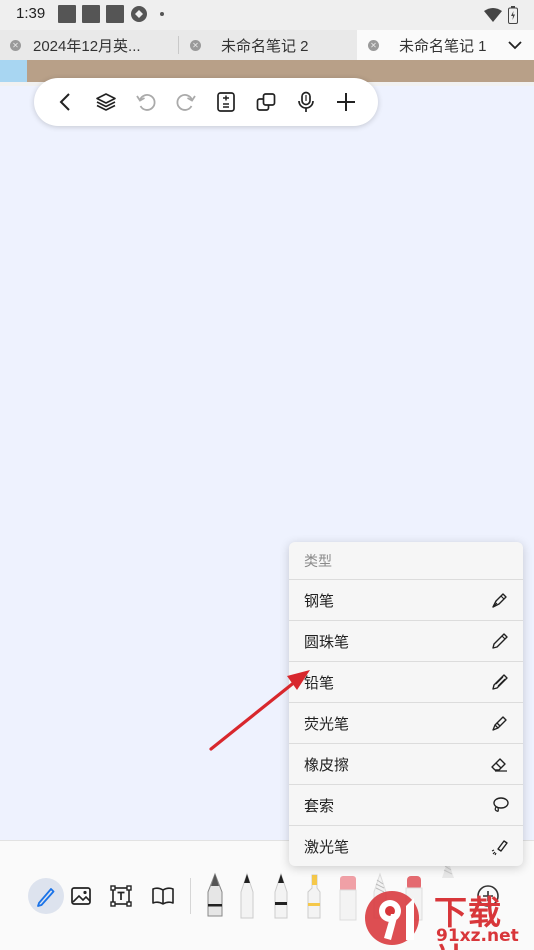 This screenshot has width=534, height=950. What do you see at coordinates (513, 15) in the screenshot?
I see `battery-icon` at bounding box center [513, 15].